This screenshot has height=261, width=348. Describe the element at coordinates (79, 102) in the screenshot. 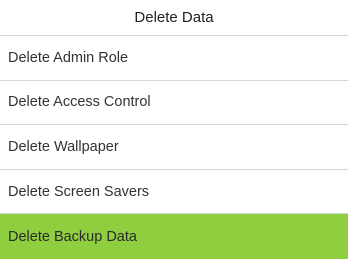

I see `menu-item-label: Delete Access Control` at that location.